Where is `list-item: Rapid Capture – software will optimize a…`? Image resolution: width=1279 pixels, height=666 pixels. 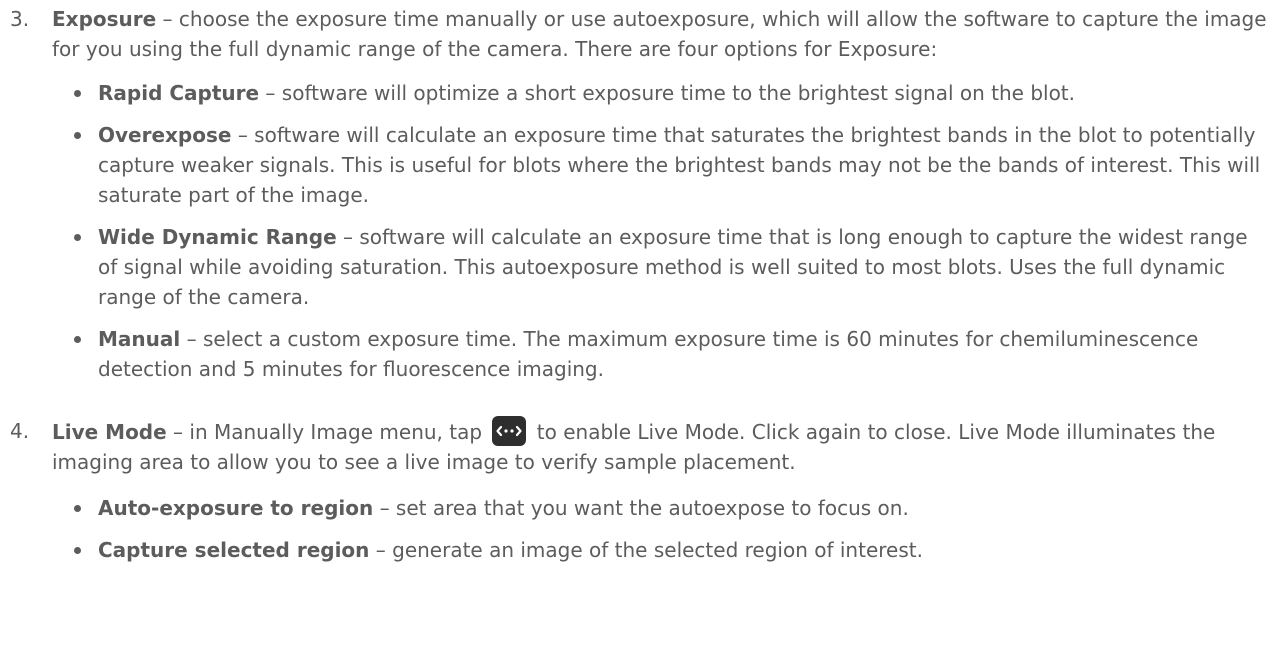 list-item: Rapid Capture – software will optimize a… is located at coordinates (661, 93).